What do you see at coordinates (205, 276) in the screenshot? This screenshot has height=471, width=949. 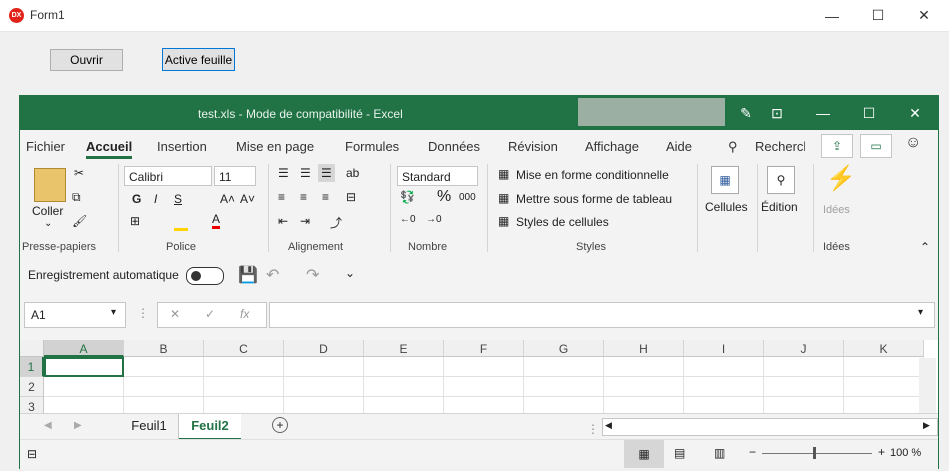 I see `autosave-toggle` at bounding box center [205, 276].